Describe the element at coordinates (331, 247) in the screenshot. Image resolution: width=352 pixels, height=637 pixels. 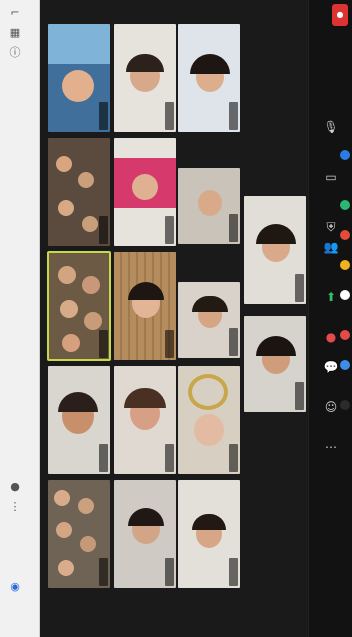
I see `participants-icon: 👥` at that location.